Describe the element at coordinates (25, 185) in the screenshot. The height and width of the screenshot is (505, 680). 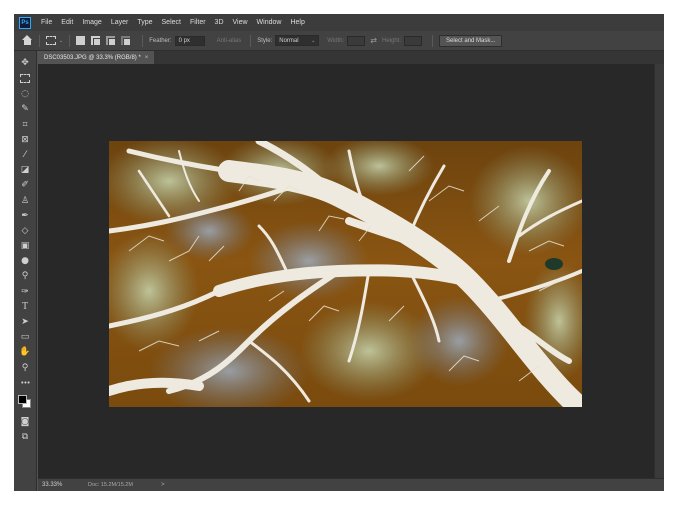
I see `brush-icon: ✐` at that location.